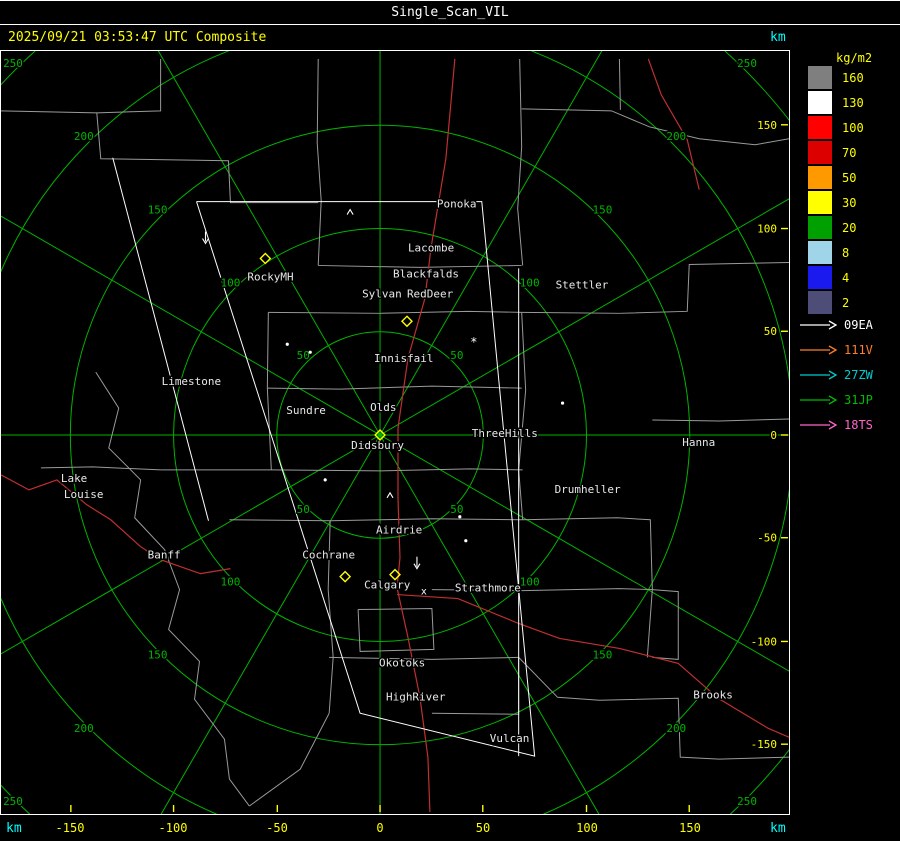 This screenshot has height=841, width=900. I want to click on color-scale-row: 8, so click(836, 252).